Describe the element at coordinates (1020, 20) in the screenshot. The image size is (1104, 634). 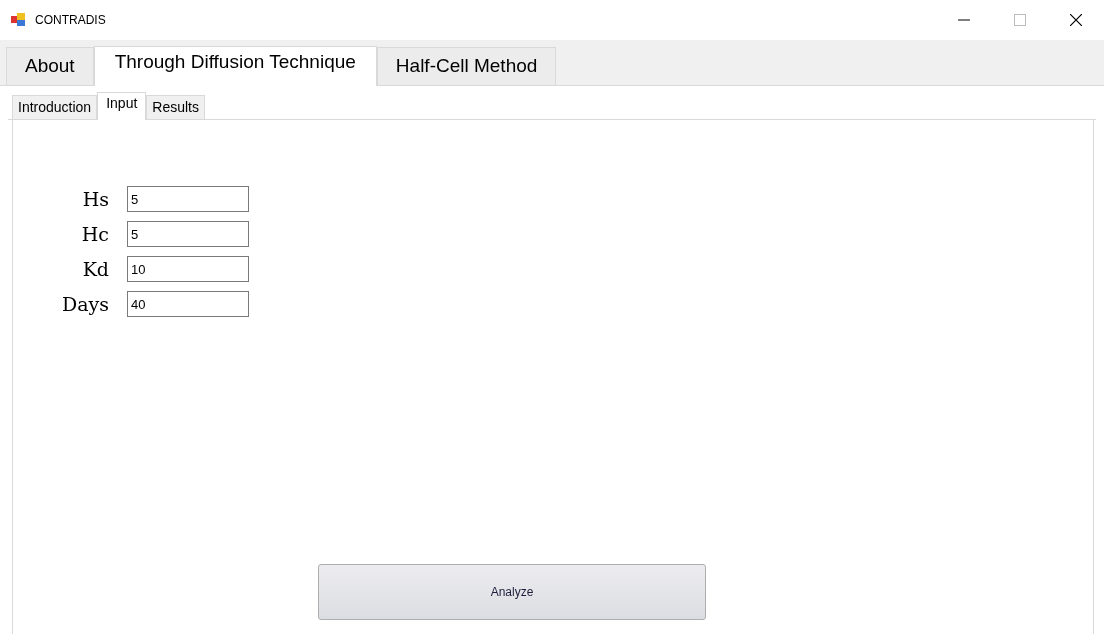
I see `maximize-icon` at that location.